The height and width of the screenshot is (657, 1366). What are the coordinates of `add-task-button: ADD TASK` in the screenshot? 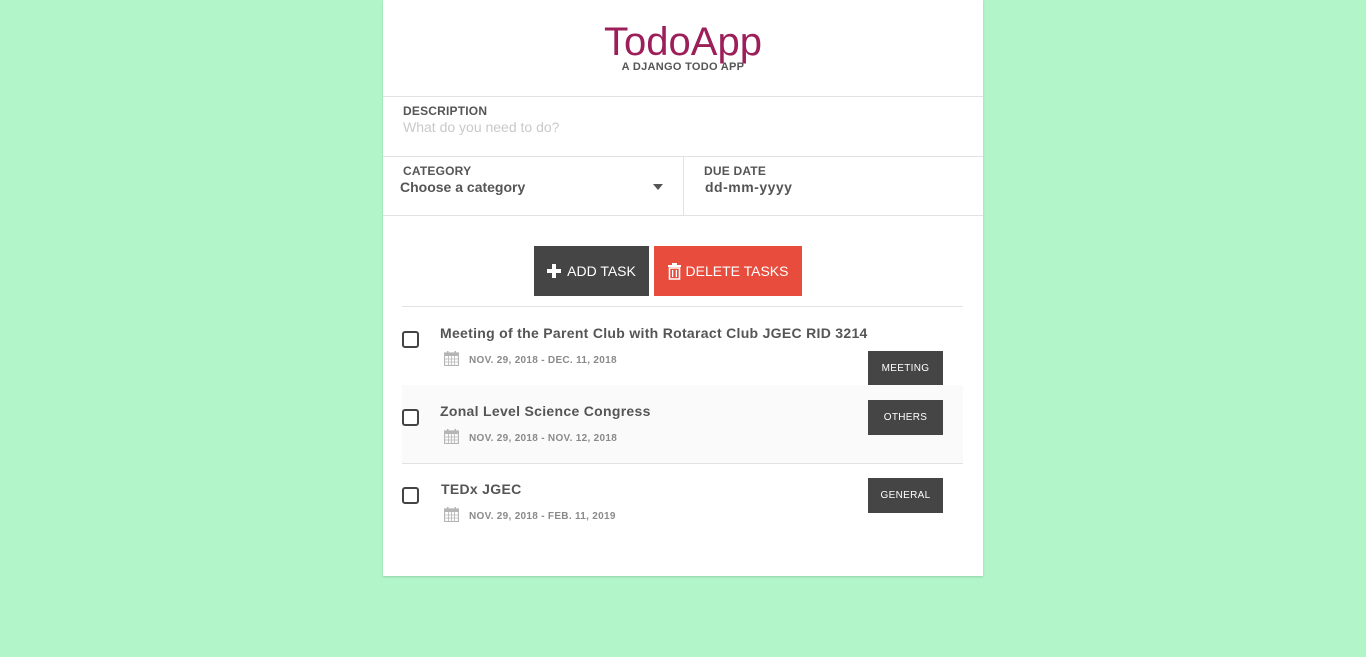 It's located at (591, 271).